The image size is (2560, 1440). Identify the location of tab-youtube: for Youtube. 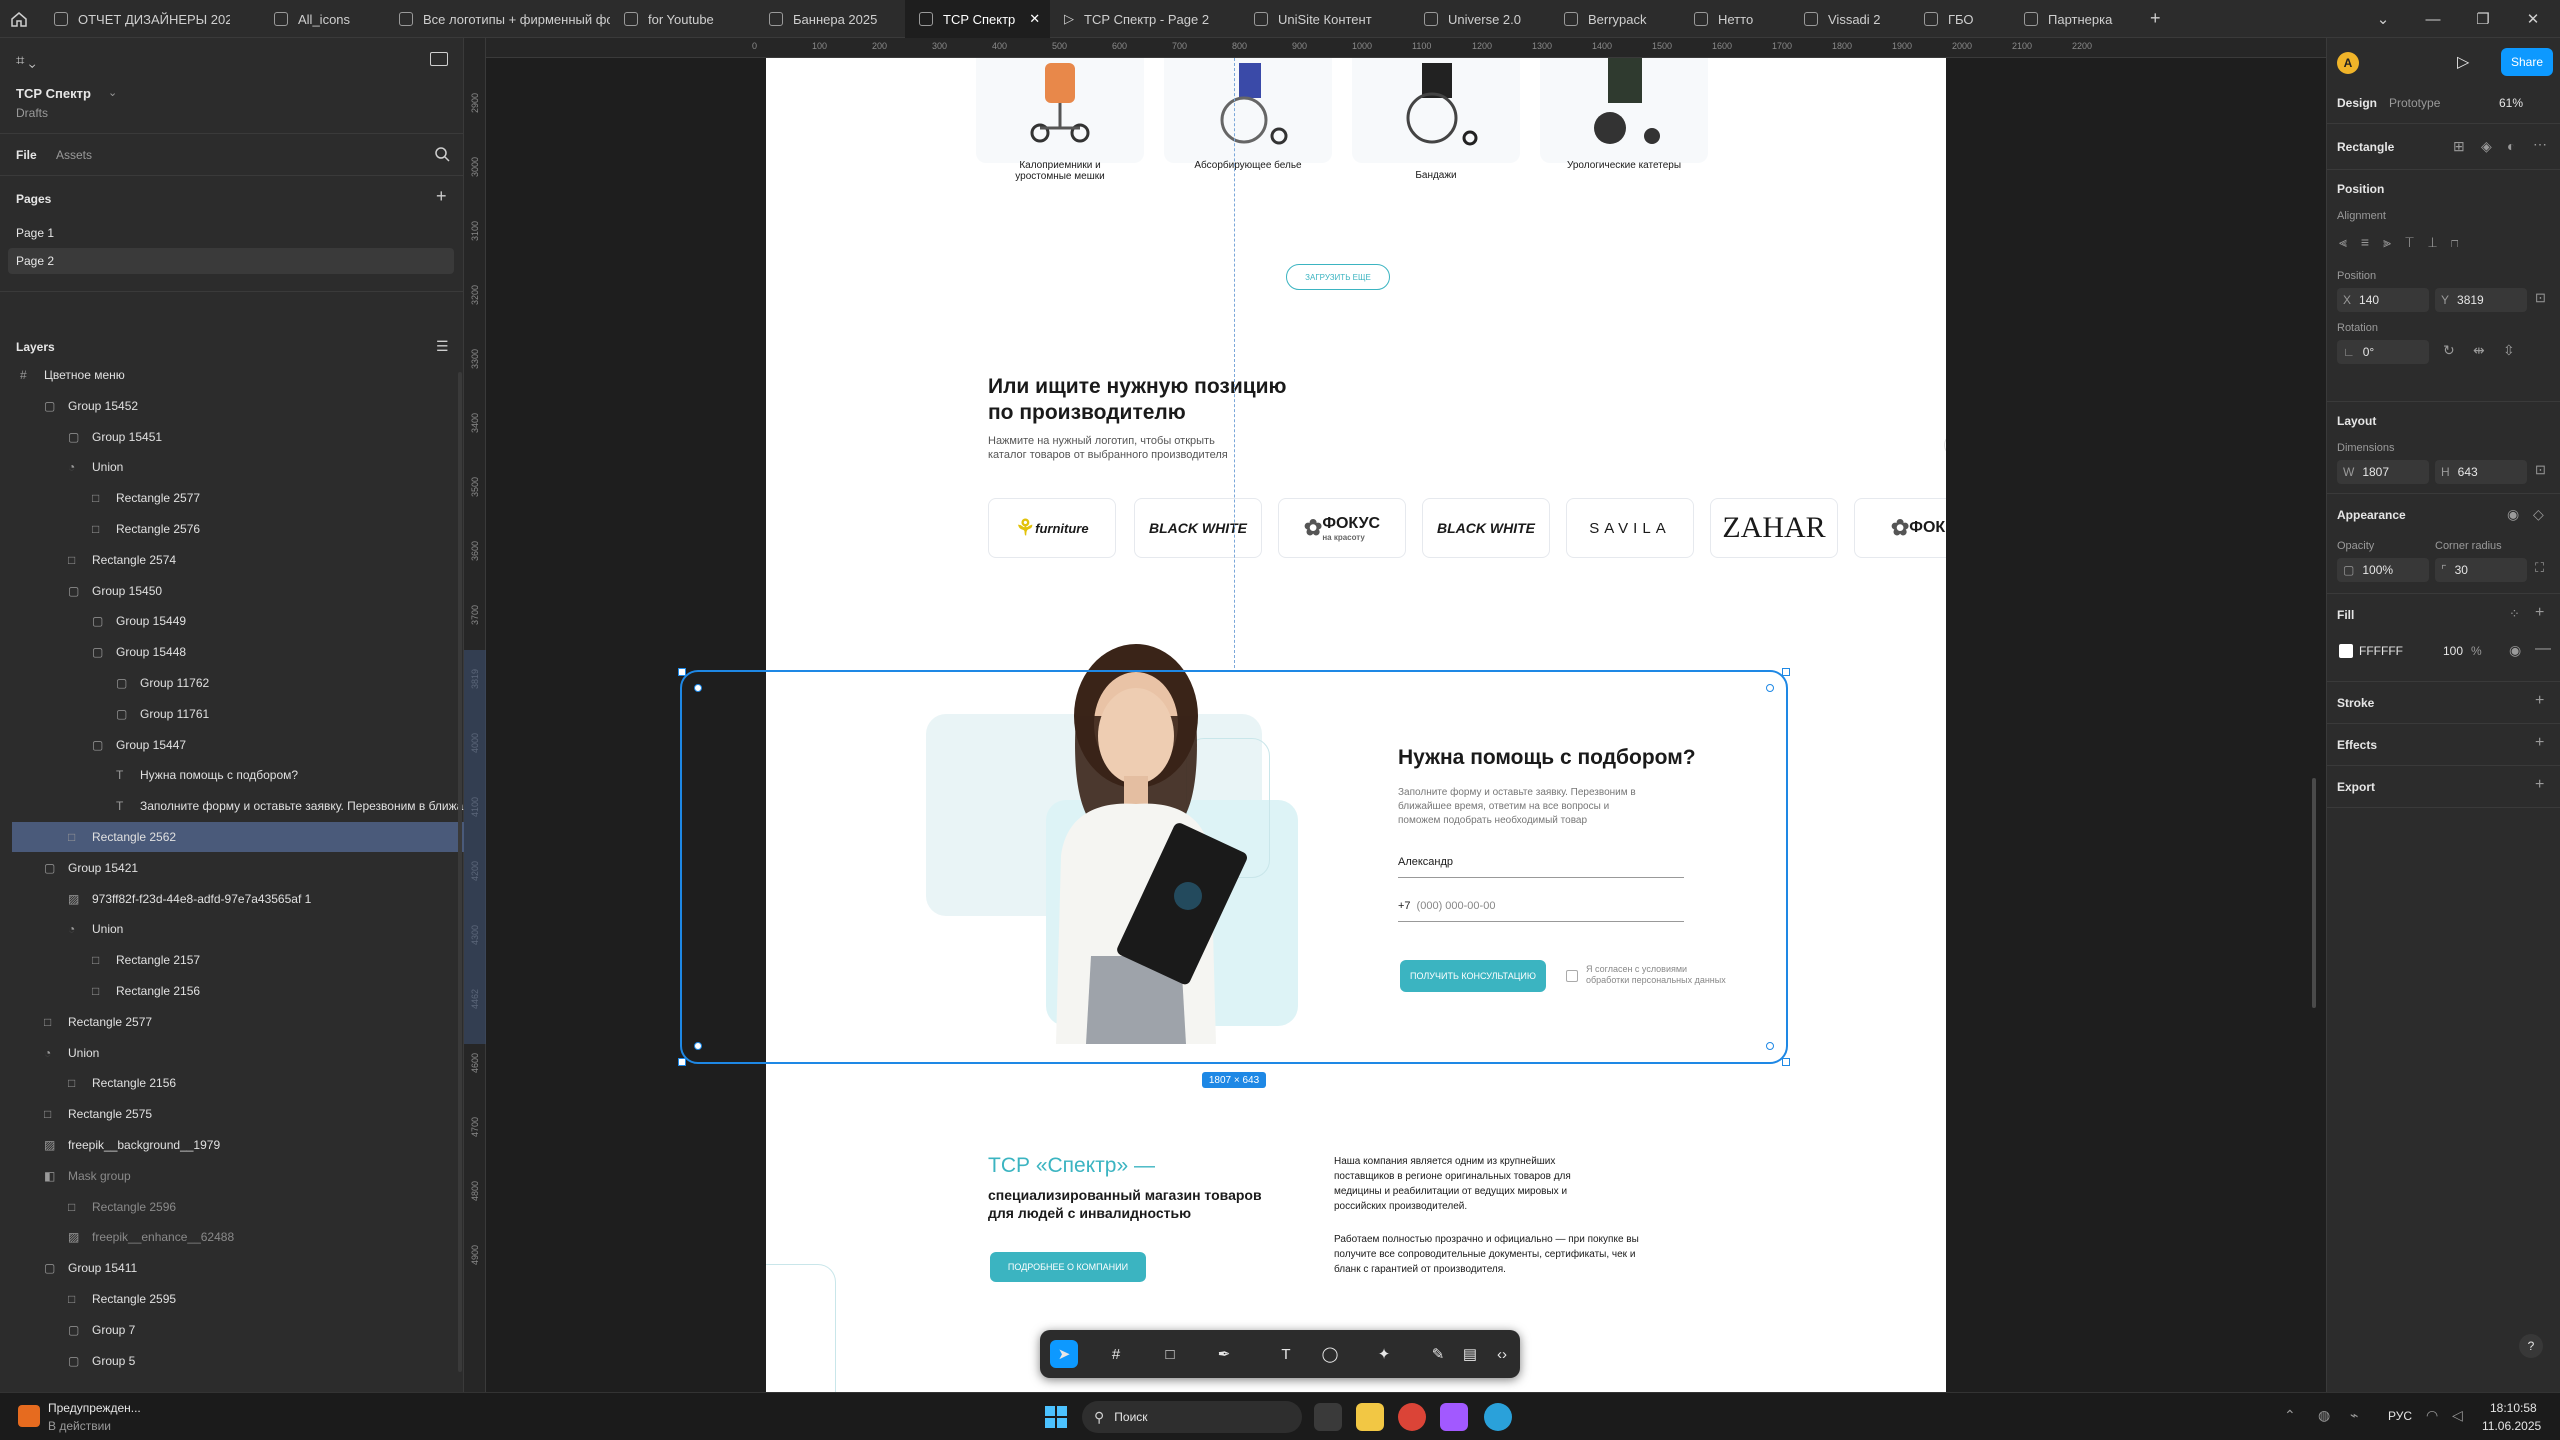
(680, 19).